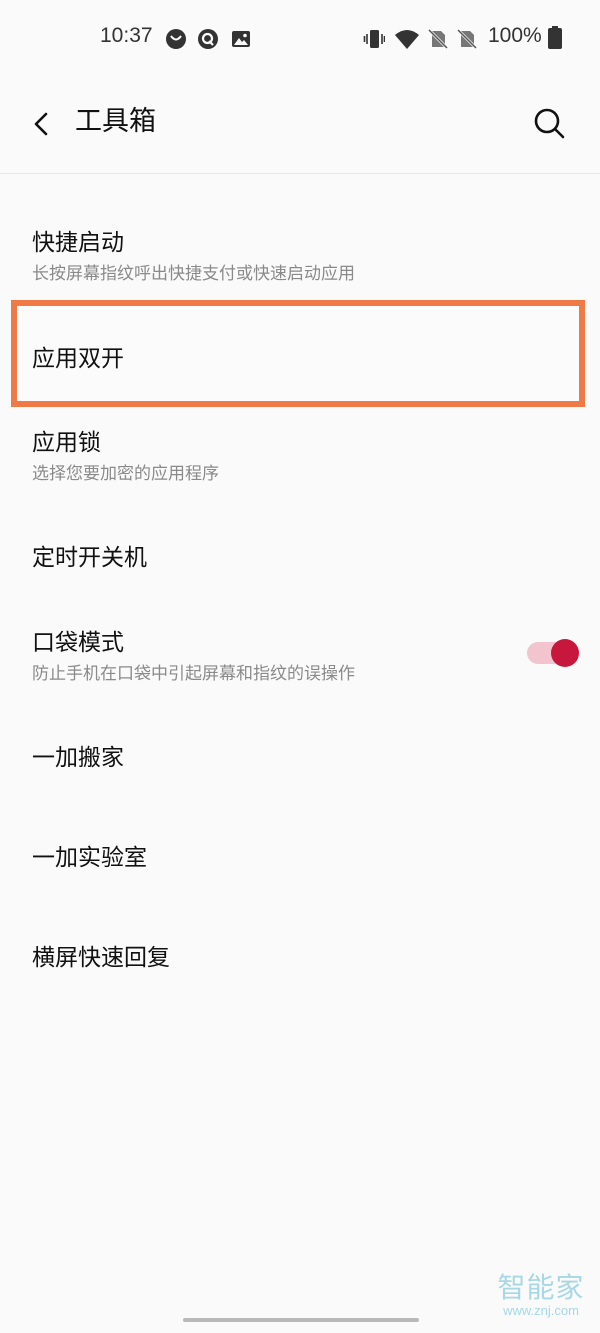 The width and height of the screenshot is (600, 1333). Describe the element at coordinates (78, 359) in the screenshot. I see `list-item-title: 应用双开` at that location.